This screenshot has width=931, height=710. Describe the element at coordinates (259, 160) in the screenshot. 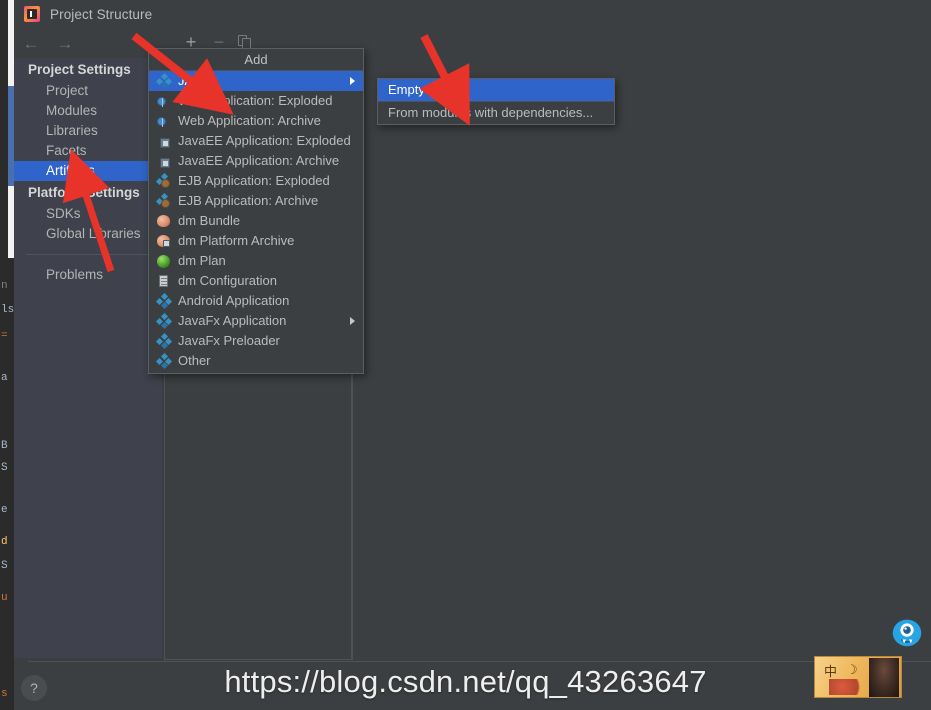

I see `menu-item-label: JavaEE Application: Archive` at that location.